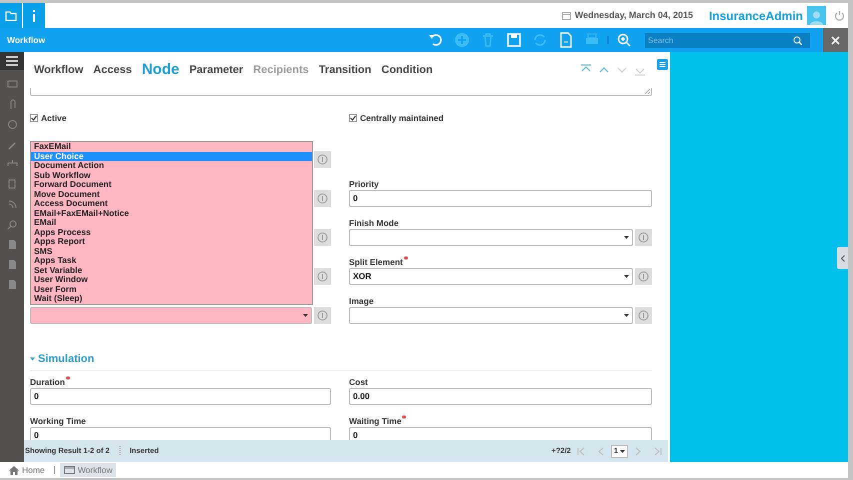  I want to click on folder-icon, so click(11, 15).